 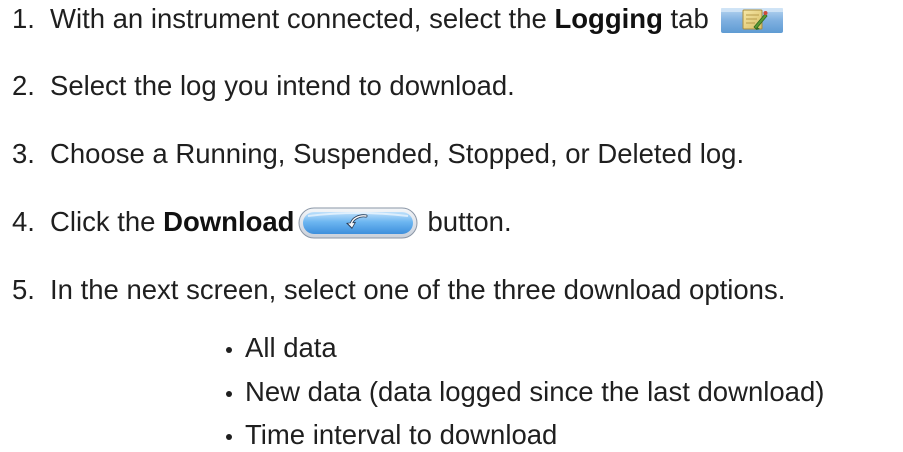 I want to click on step-number: 5., so click(x=23, y=289).